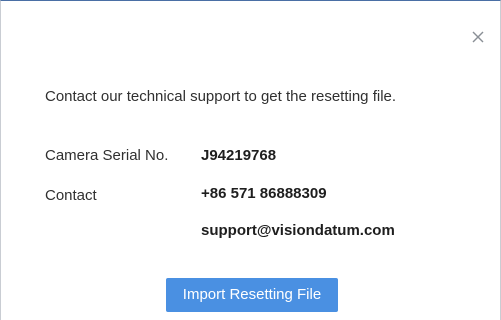  What do you see at coordinates (264, 193) in the screenshot?
I see `phone-number: +86 571 86888309` at bounding box center [264, 193].